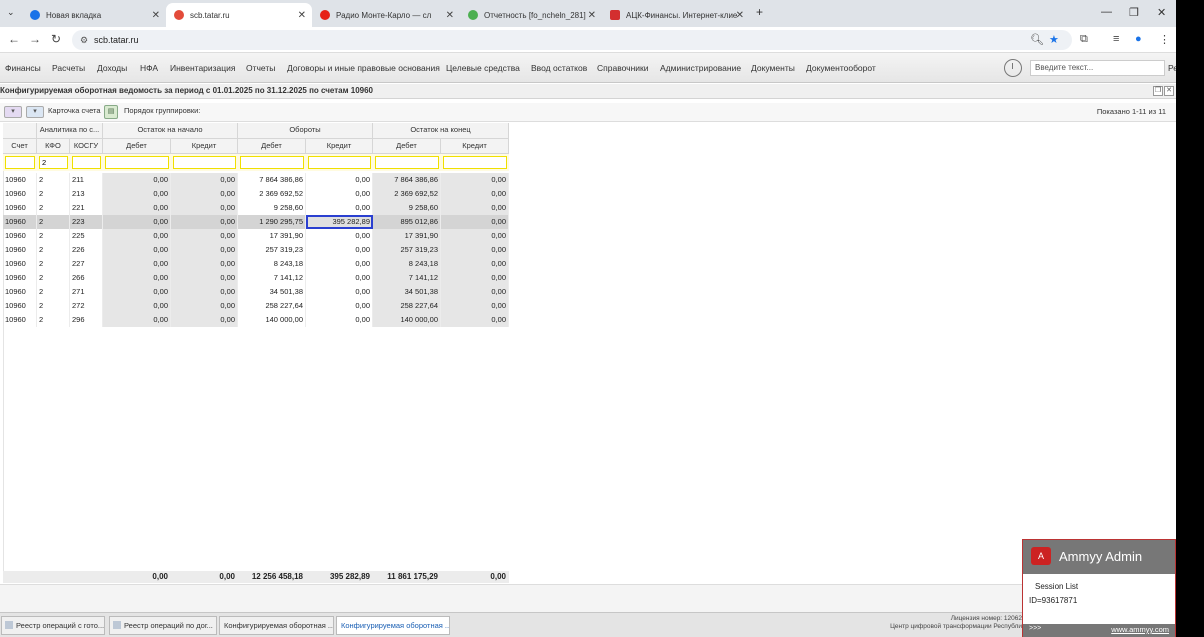 The width and height of the screenshot is (1204, 637). What do you see at coordinates (363, 68) in the screenshot?
I see `menu-item-contracts: Договоры и иные правовые основания` at bounding box center [363, 68].